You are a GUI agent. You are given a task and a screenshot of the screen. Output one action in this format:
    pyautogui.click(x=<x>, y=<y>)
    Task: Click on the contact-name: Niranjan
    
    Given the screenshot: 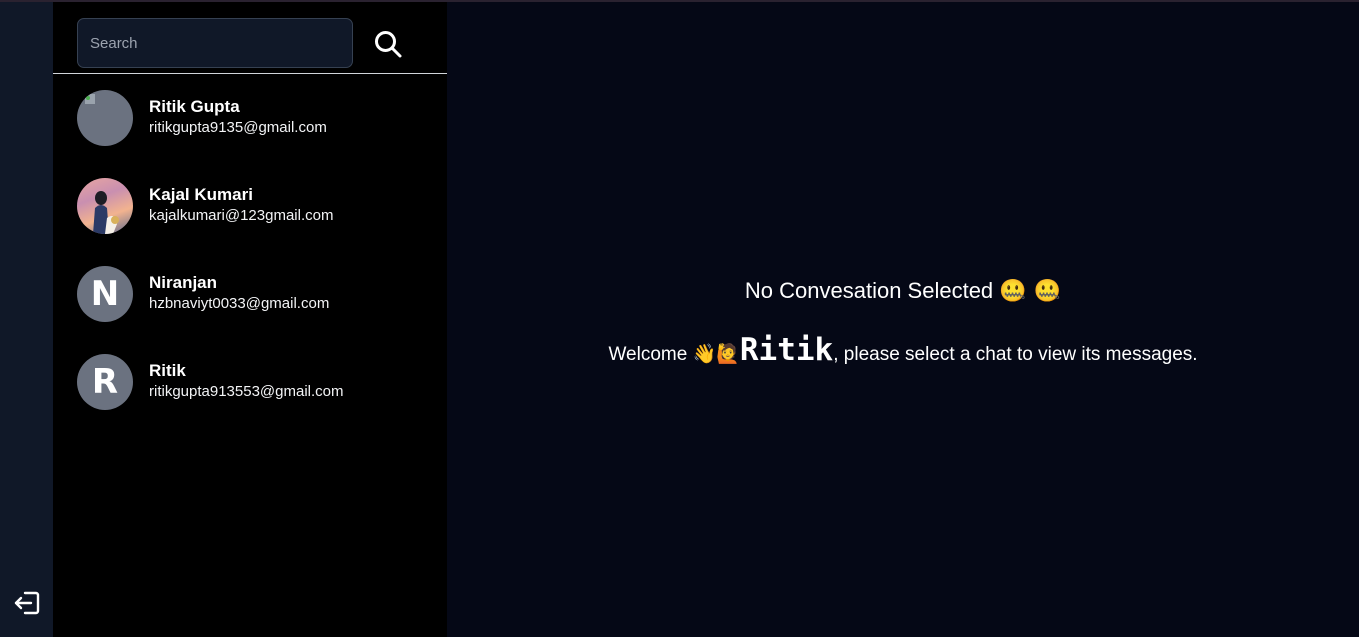 What is the action you would take?
    pyautogui.click(x=183, y=282)
    